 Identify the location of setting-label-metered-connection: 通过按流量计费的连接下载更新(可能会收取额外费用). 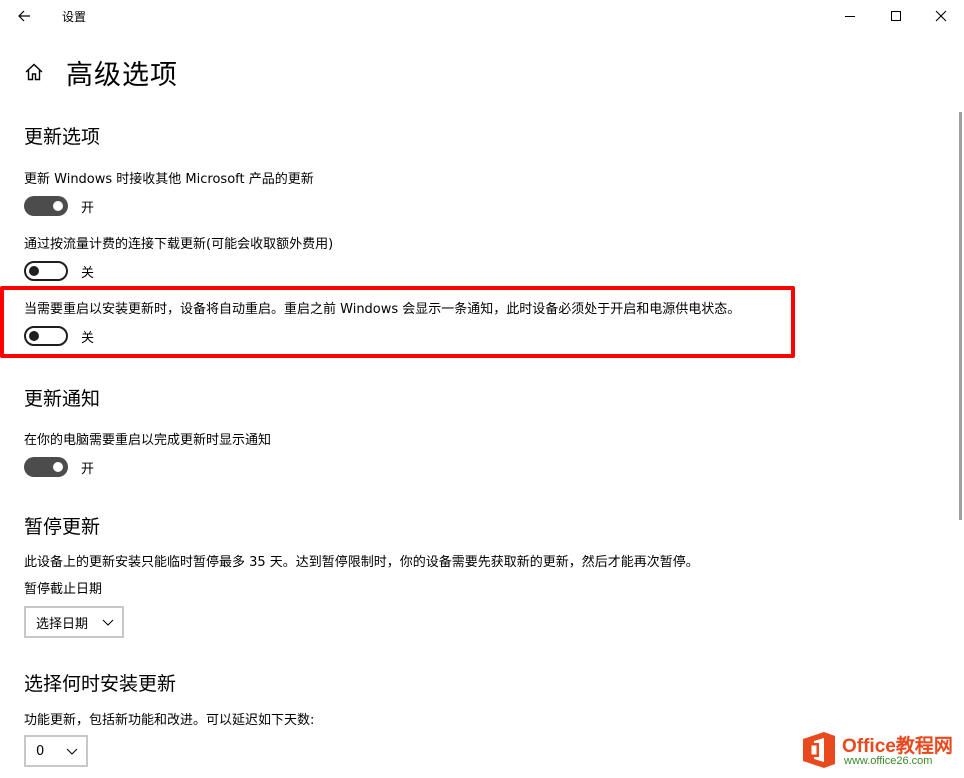
(179, 244).